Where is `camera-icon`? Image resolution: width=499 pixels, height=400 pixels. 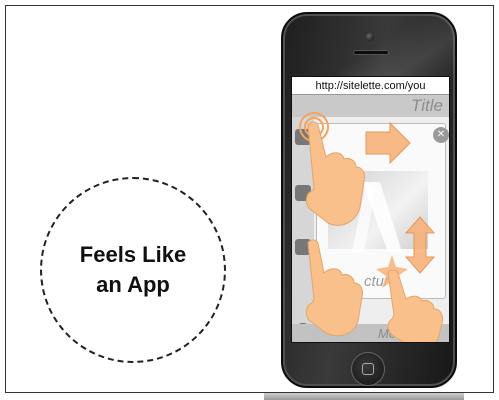 camera-icon is located at coordinates (370, 37).